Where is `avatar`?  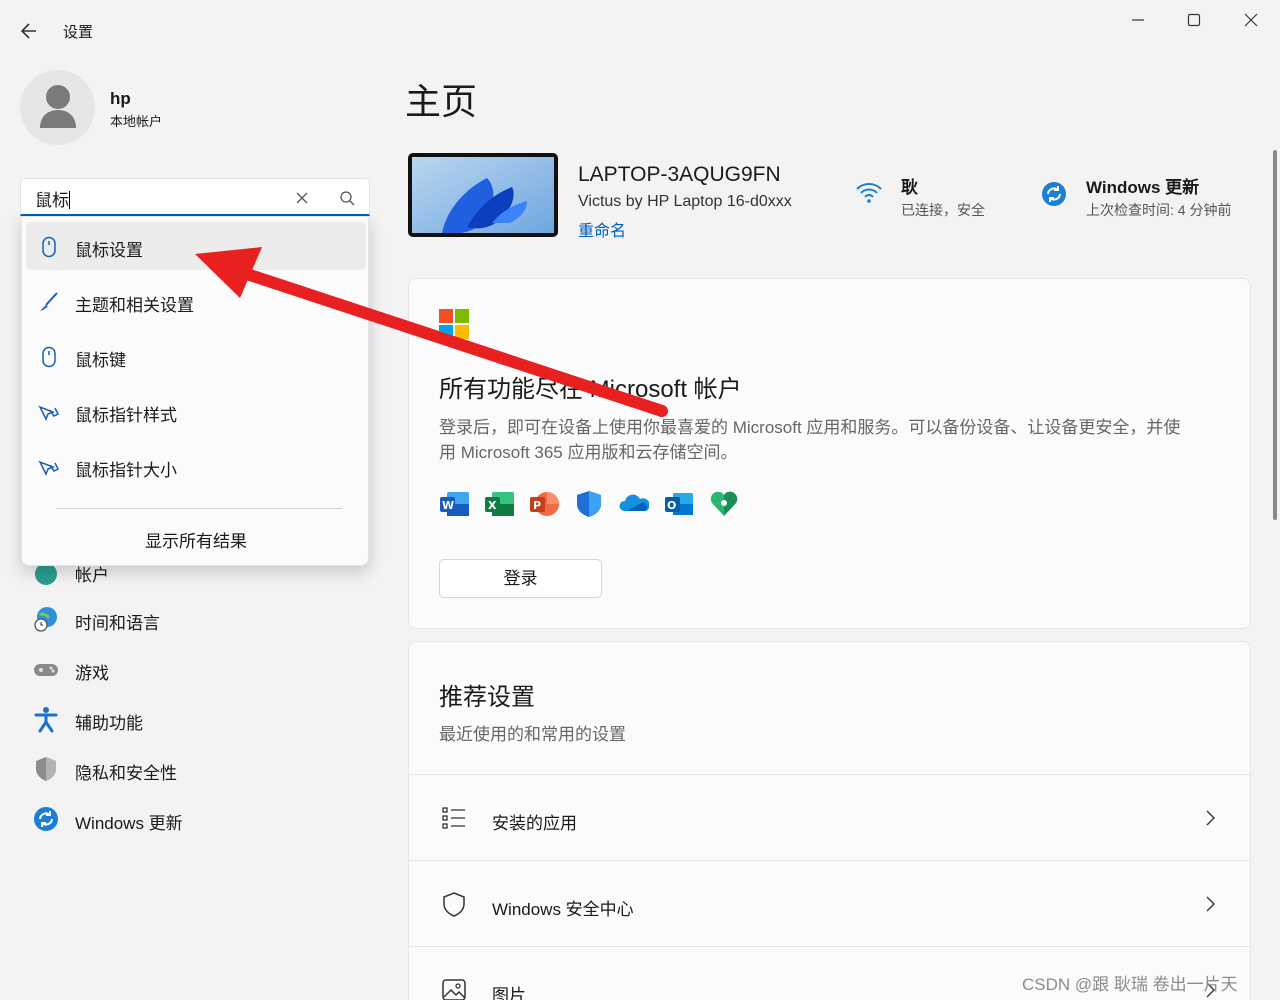 avatar is located at coordinates (57, 107).